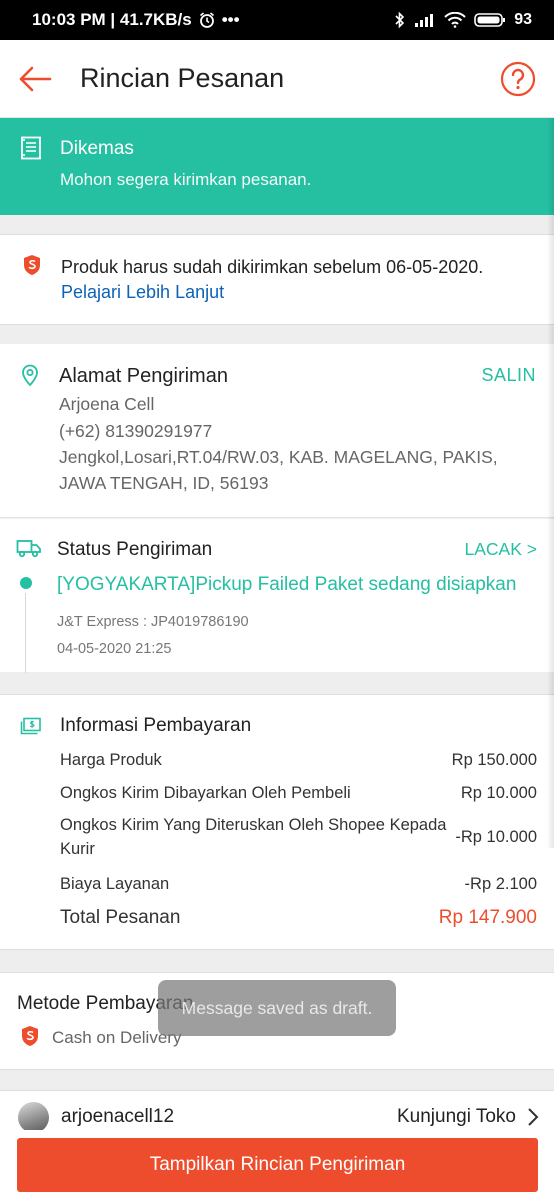  What do you see at coordinates (523, 19) in the screenshot?
I see `battery-percentage: 93` at bounding box center [523, 19].